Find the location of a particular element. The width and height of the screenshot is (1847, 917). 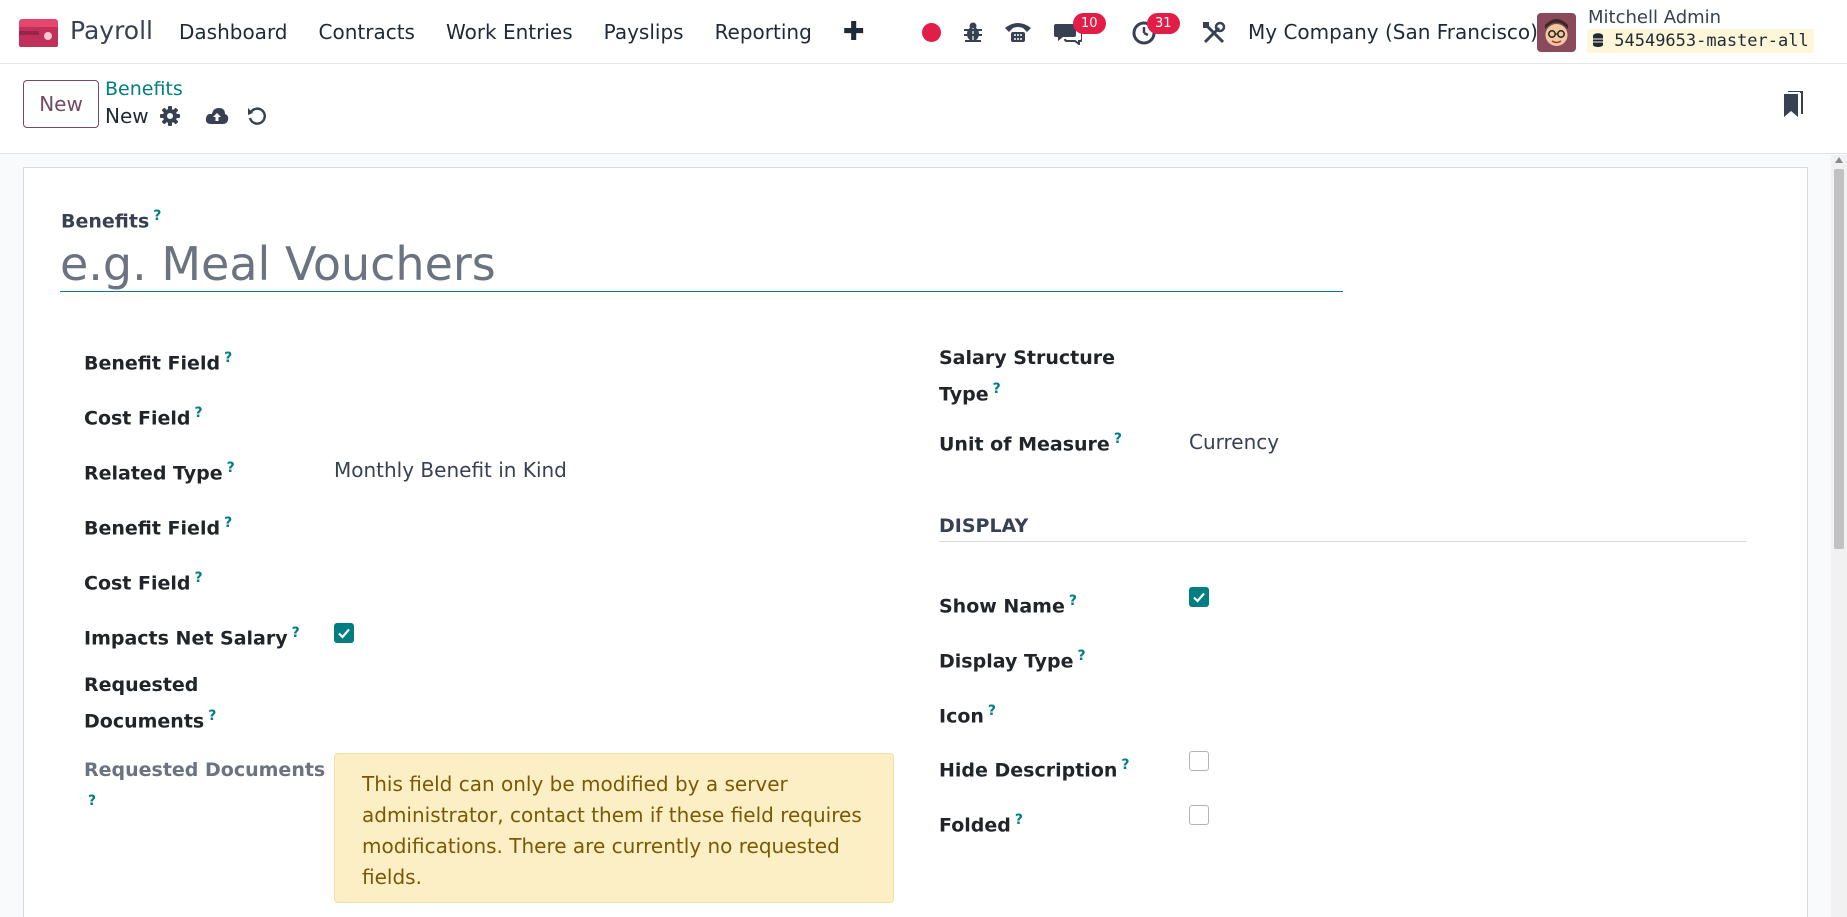

company-switcher: My Company (San Francisco) is located at coordinates (1393, 32).